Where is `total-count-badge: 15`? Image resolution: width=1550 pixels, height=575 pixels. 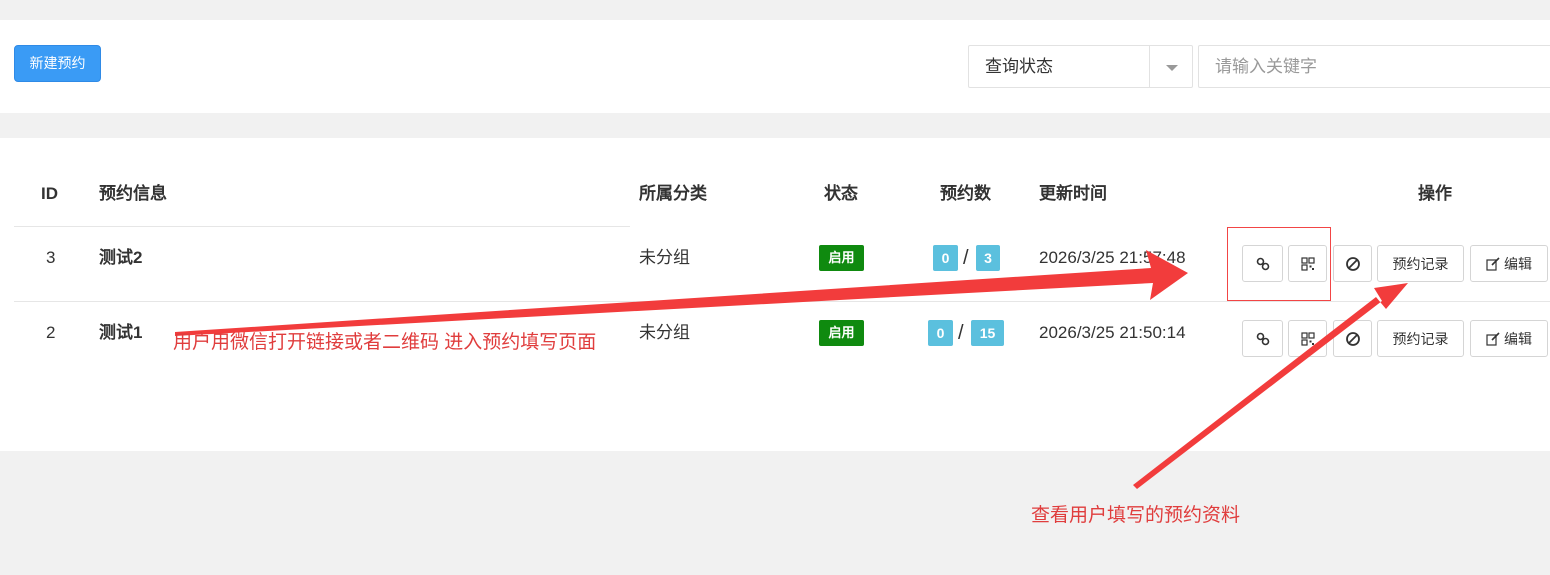 total-count-badge: 15 is located at coordinates (987, 333).